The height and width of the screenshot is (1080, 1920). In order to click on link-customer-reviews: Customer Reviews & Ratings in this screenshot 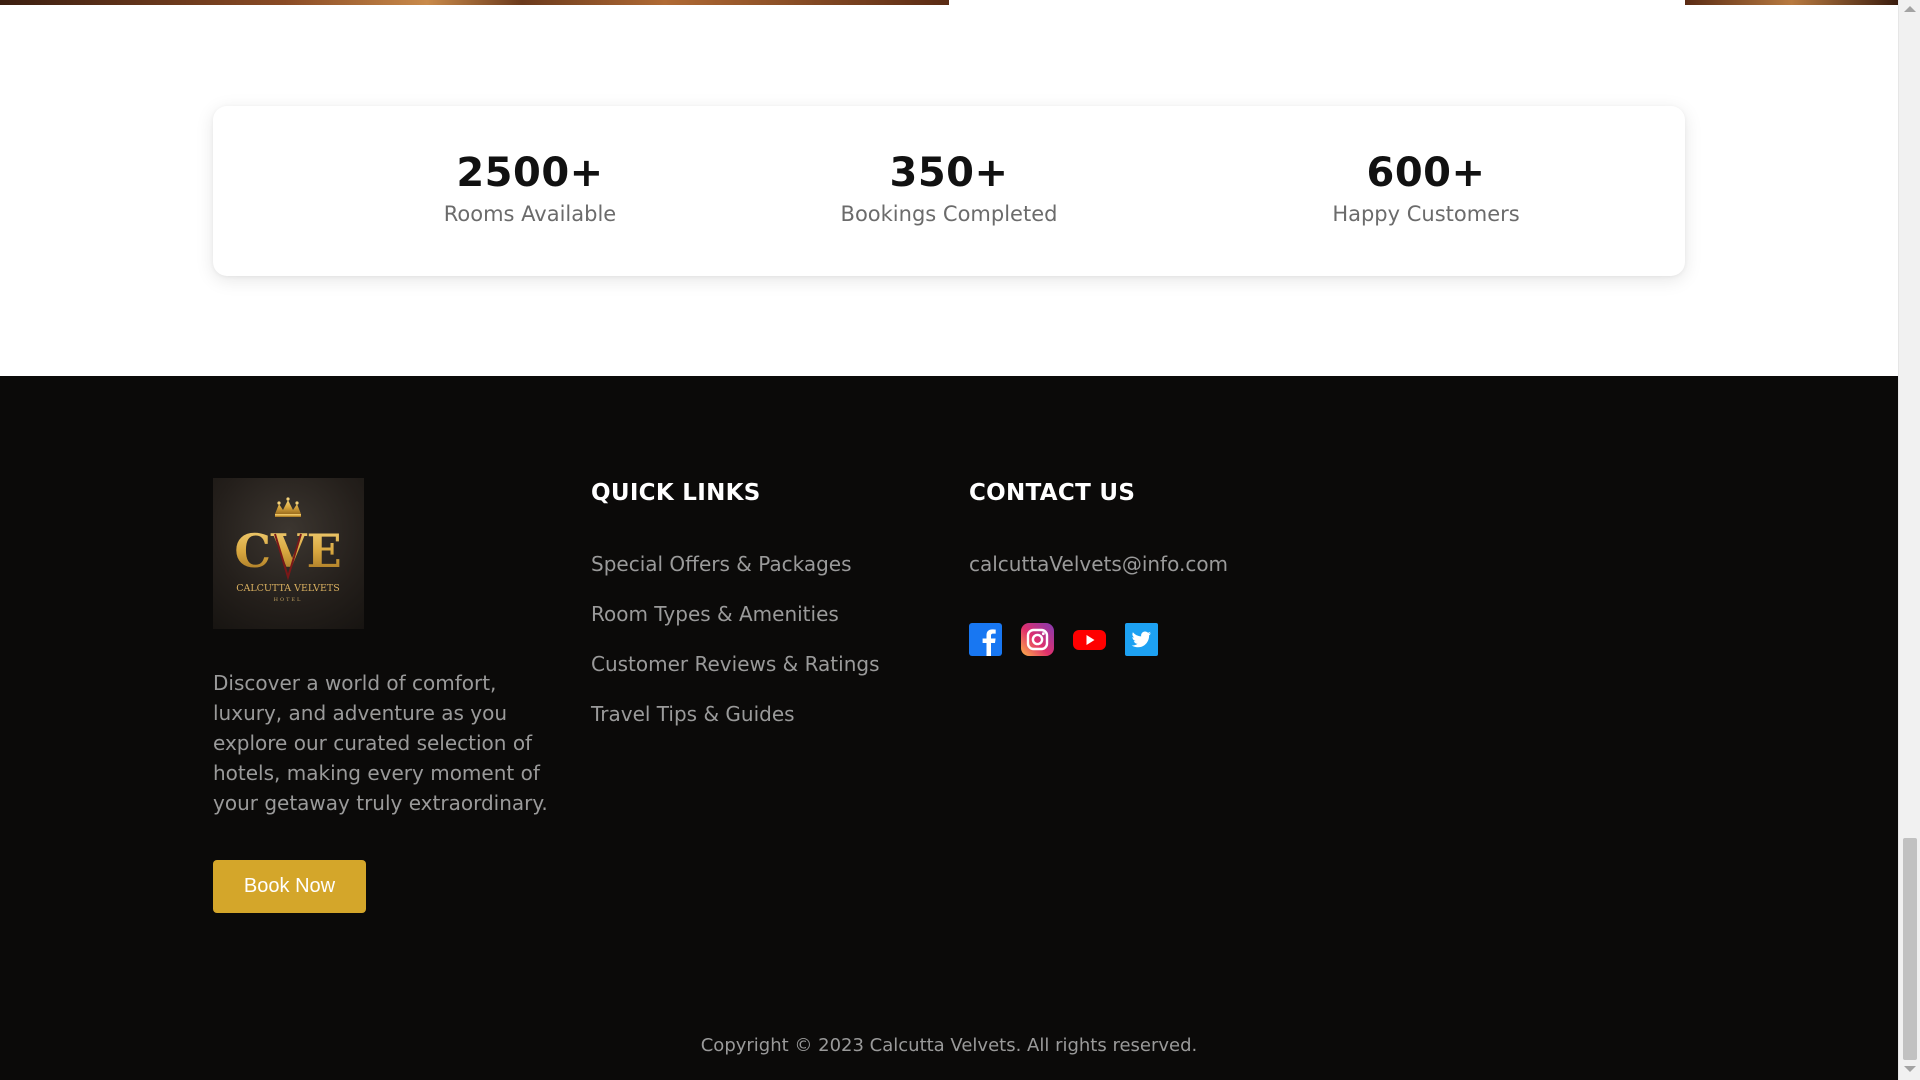, I will do `click(735, 664)`.